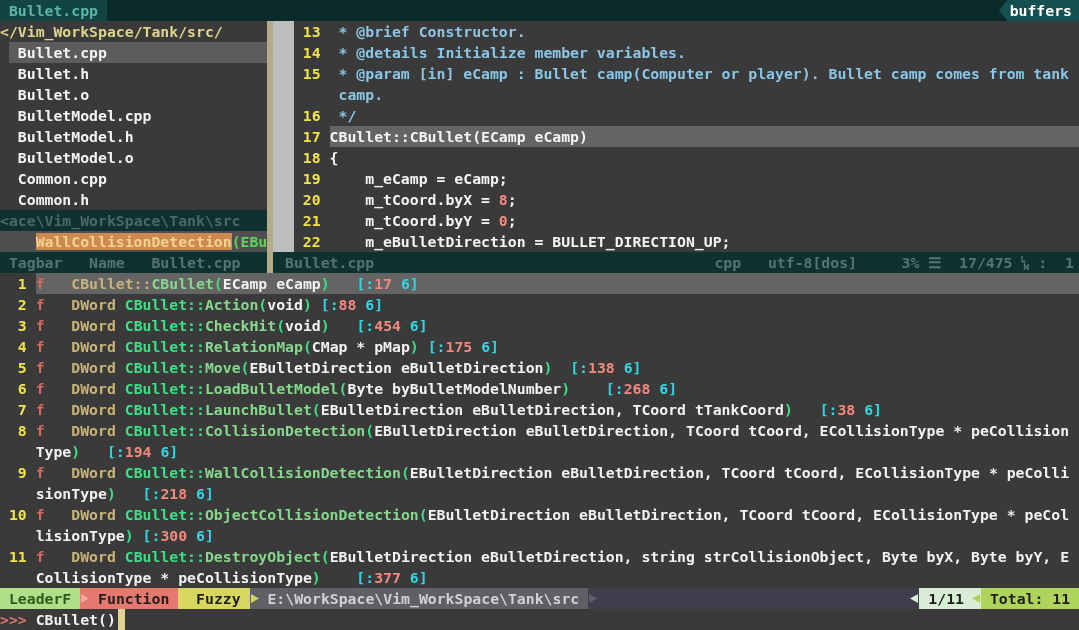 Image resolution: width=1079 pixels, height=630 pixels. I want to click on tree-root-path: </Vim_WorkSpace/Tank/src/, so click(112, 32).